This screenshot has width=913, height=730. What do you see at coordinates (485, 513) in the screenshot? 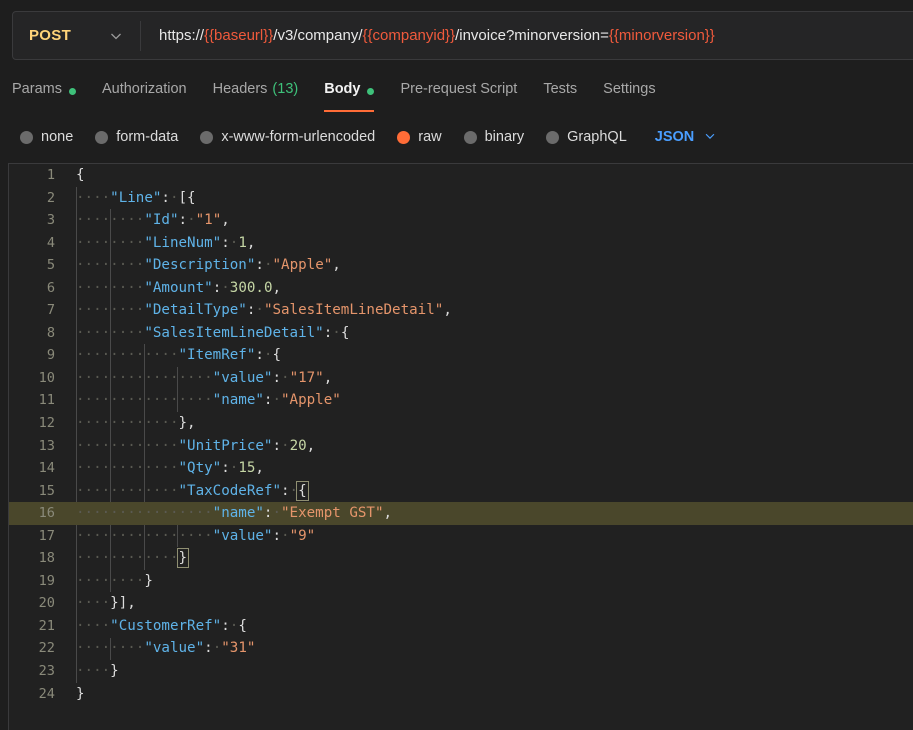
I see `code-text: ················"name":·"Exempt GST",` at bounding box center [485, 513].